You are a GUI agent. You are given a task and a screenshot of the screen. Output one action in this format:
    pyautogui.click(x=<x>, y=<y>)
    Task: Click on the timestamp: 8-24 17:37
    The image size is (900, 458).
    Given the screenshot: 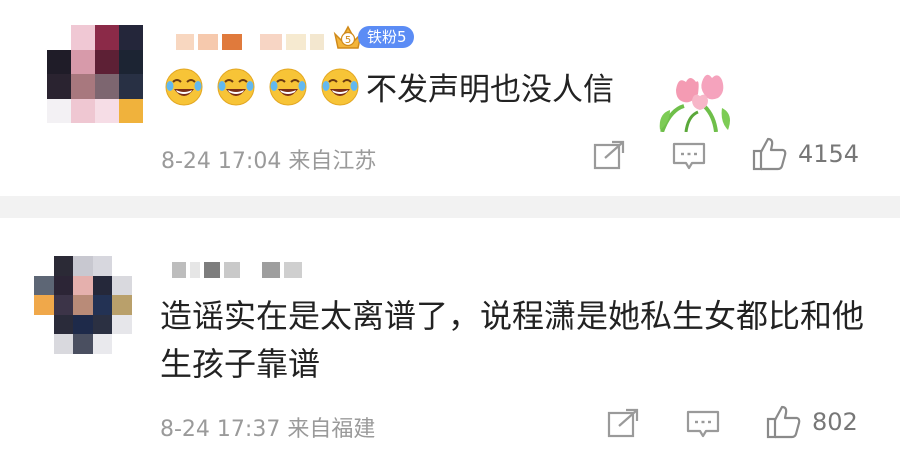 What is the action you would take?
    pyautogui.click(x=220, y=429)
    